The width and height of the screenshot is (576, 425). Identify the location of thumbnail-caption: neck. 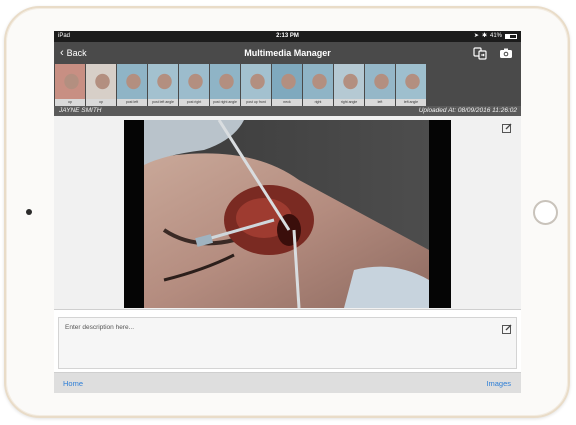
(287, 102).